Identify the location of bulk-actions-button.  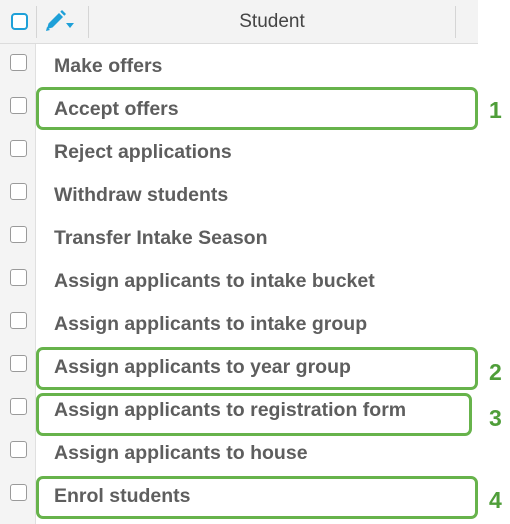
(61, 22).